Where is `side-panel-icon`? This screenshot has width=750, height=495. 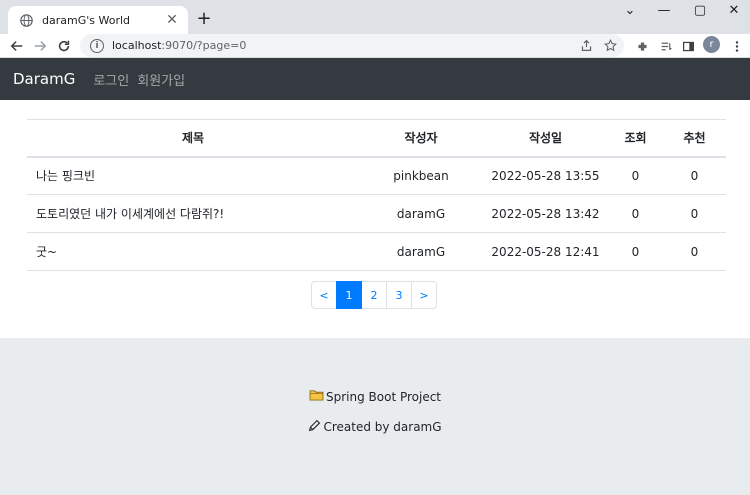
side-panel-icon is located at coordinates (688, 46).